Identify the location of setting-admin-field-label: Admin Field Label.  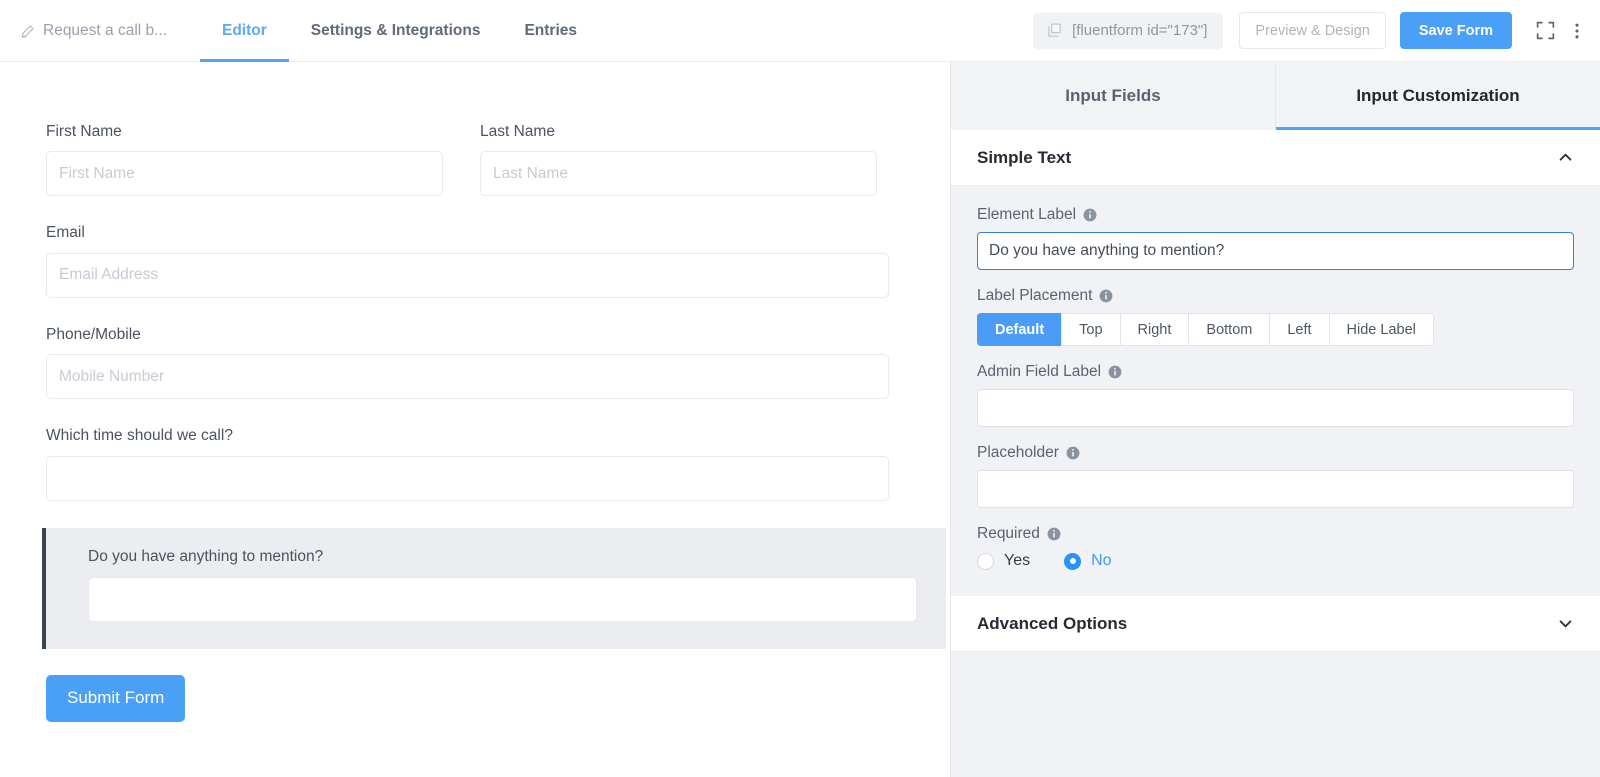
(1275, 395).